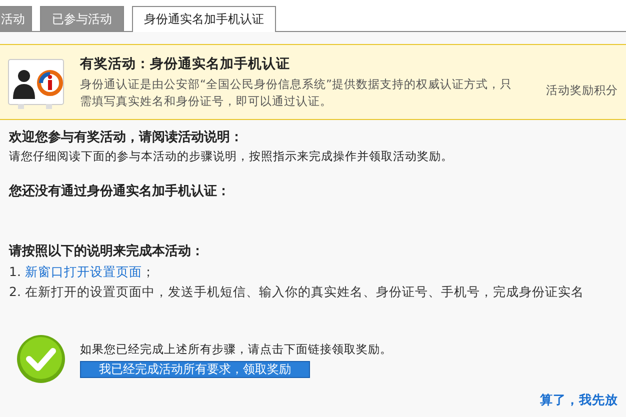 The width and height of the screenshot is (626, 417). What do you see at coordinates (41, 359) in the screenshot?
I see `checkmark-icon` at bounding box center [41, 359].